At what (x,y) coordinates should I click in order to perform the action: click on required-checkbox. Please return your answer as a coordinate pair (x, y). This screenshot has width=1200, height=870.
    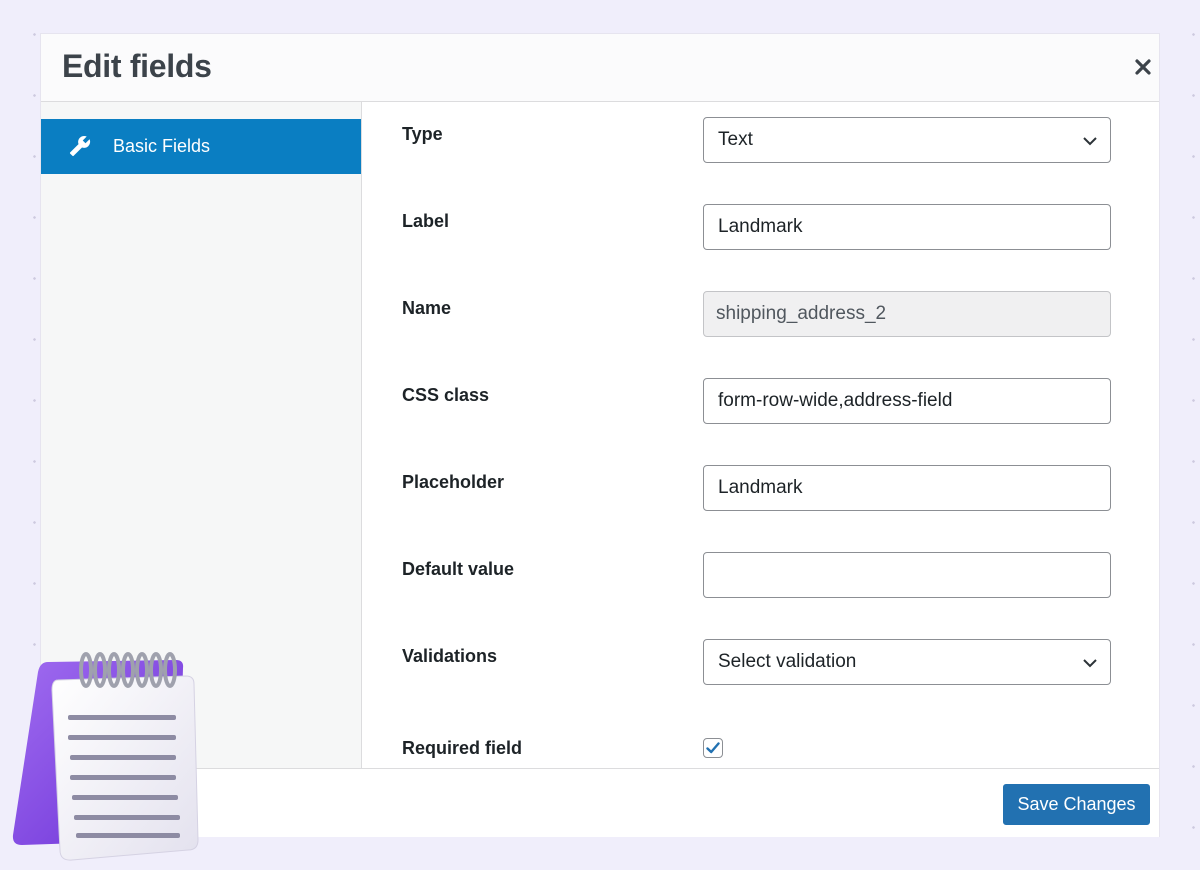
    Looking at the image, I should click on (713, 748).